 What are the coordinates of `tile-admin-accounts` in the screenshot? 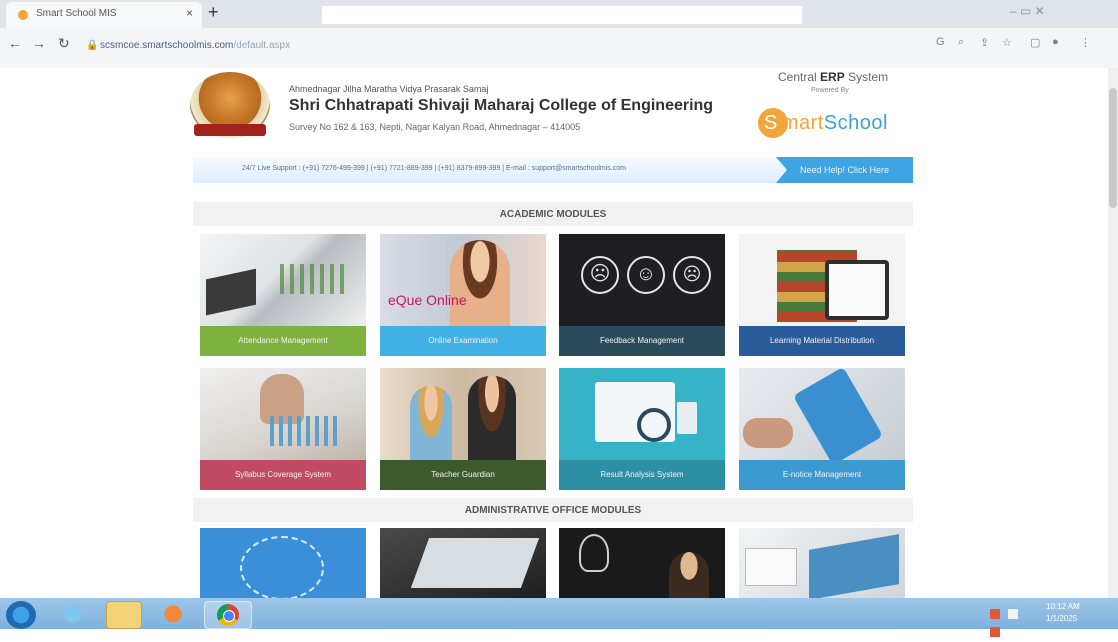 It's located at (822, 563).